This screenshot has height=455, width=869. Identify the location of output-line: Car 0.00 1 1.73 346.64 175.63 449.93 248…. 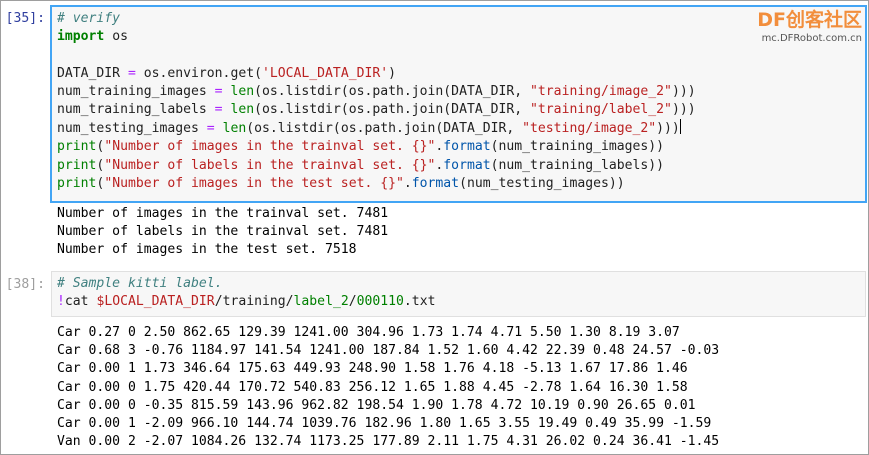
(372, 369).